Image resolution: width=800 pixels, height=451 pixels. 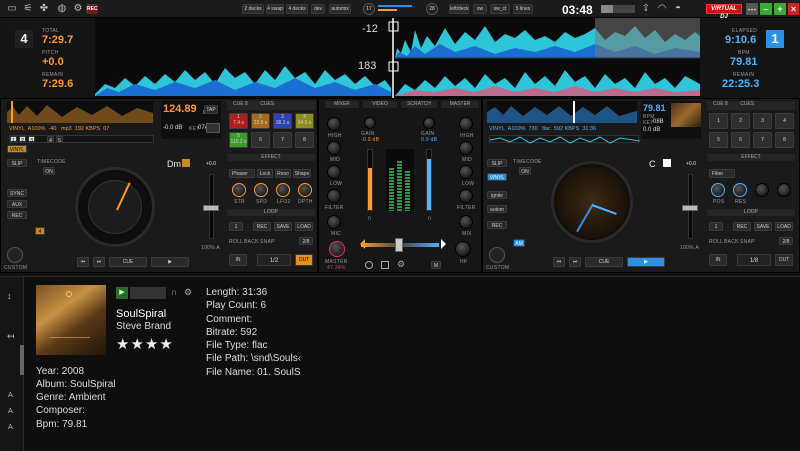 I want to click on cue-pad-6: 6, so click(x=260, y=140).